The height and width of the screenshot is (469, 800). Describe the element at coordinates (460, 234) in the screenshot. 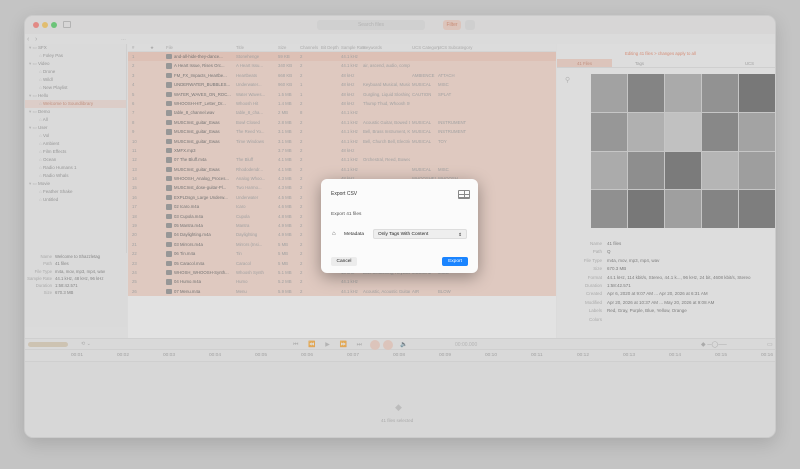

I see `chevron-updown-icon: ⇕` at that location.